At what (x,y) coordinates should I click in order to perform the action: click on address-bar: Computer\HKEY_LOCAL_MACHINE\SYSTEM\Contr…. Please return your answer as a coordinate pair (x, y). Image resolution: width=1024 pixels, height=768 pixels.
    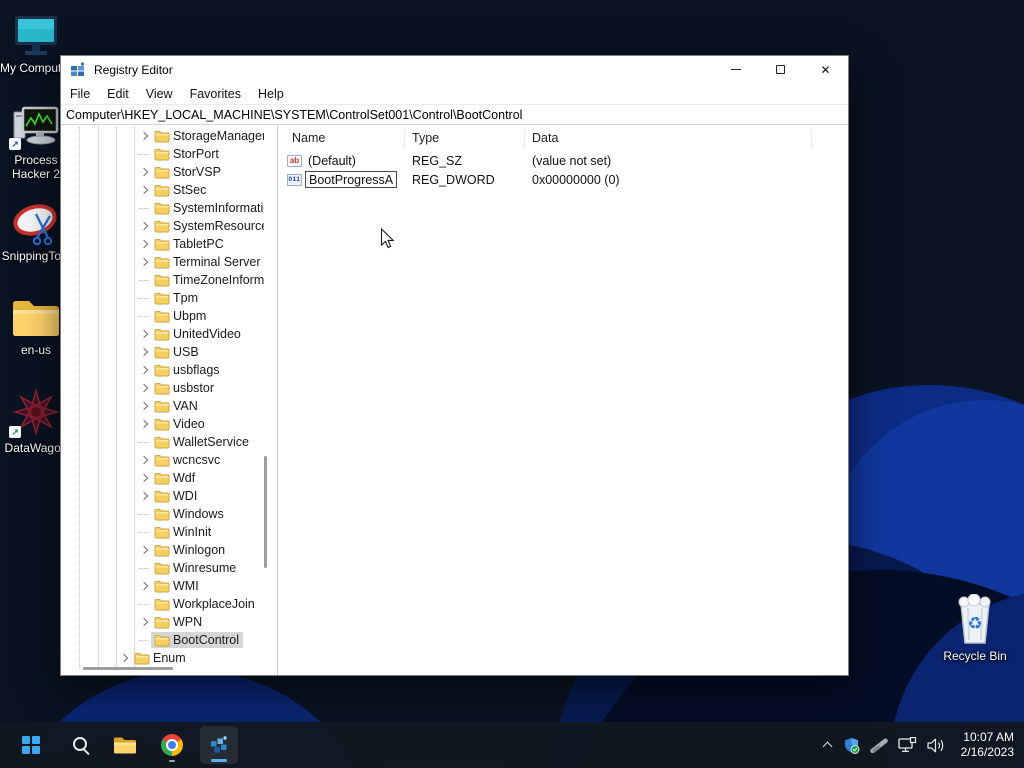
    Looking at the image, I should click on (454, 114).